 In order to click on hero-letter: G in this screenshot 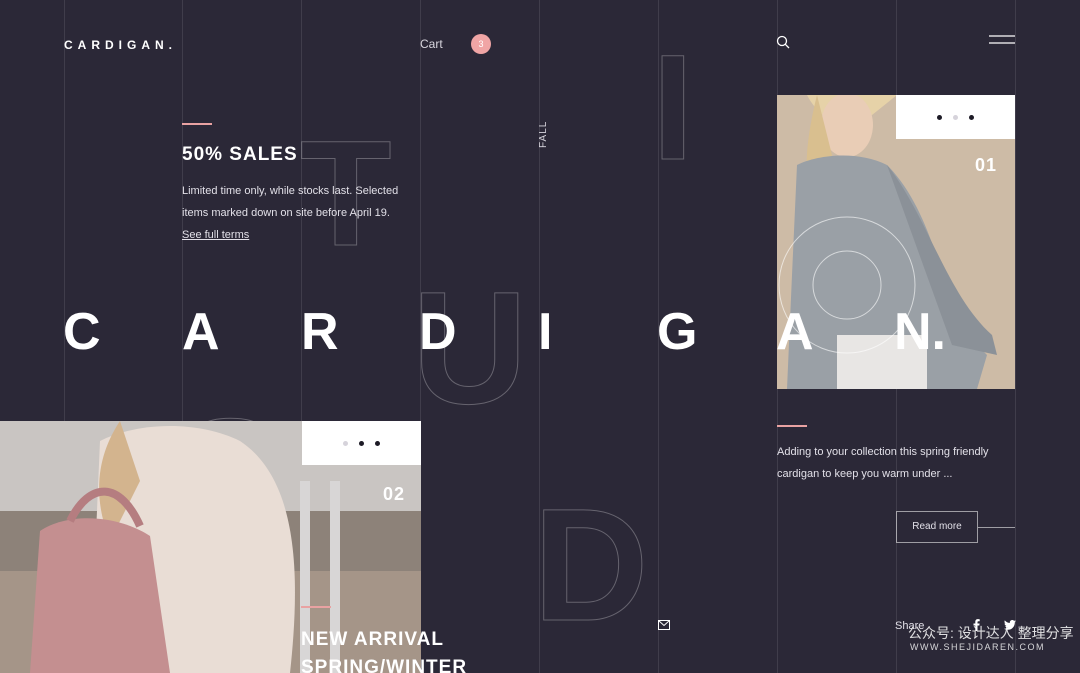, I will do `click(677, 332)`.